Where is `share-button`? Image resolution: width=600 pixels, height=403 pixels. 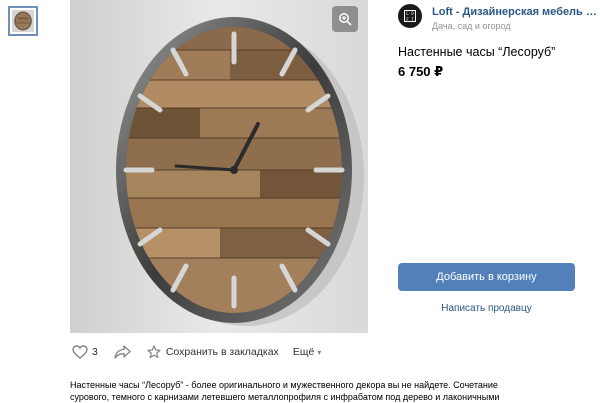 share-button is located at coordinates (122, 352).